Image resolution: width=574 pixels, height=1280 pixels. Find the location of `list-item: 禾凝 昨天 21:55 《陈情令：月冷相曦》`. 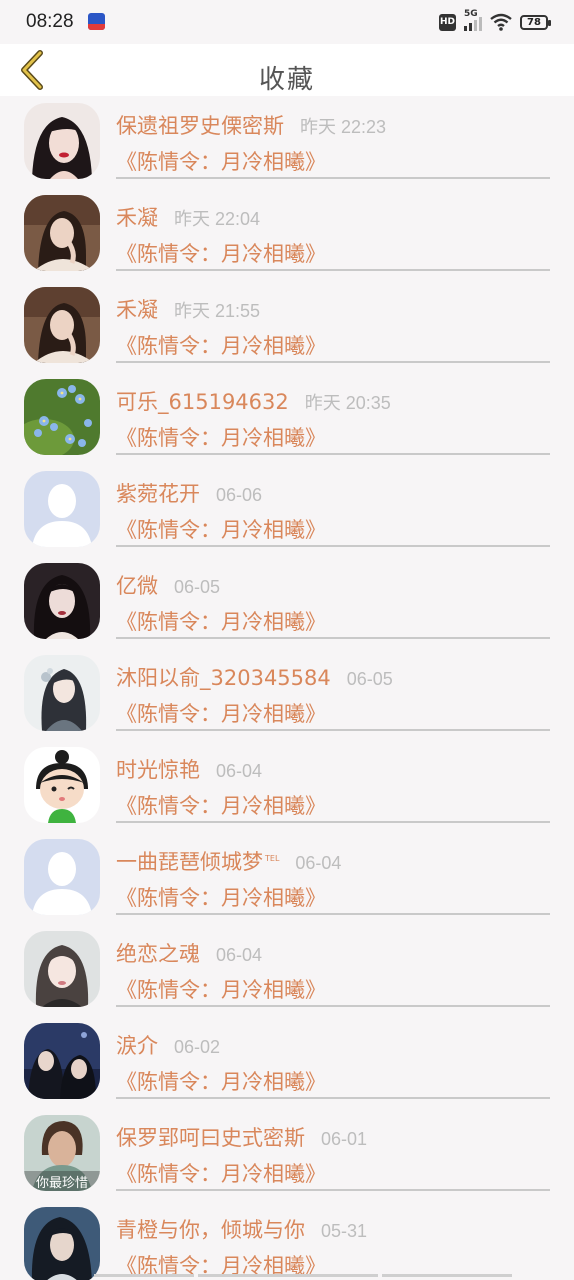

list-item: 禾凝 昨天 21:55 《陈情令：月冷相曦》 is located at coordinates (287, 326).